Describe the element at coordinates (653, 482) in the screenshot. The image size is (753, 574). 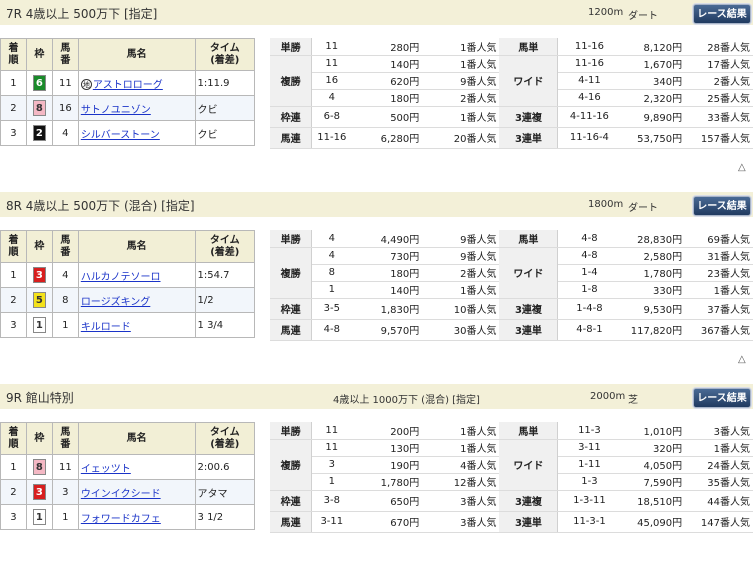
I see `payout-amount: 7,590円` at that location.